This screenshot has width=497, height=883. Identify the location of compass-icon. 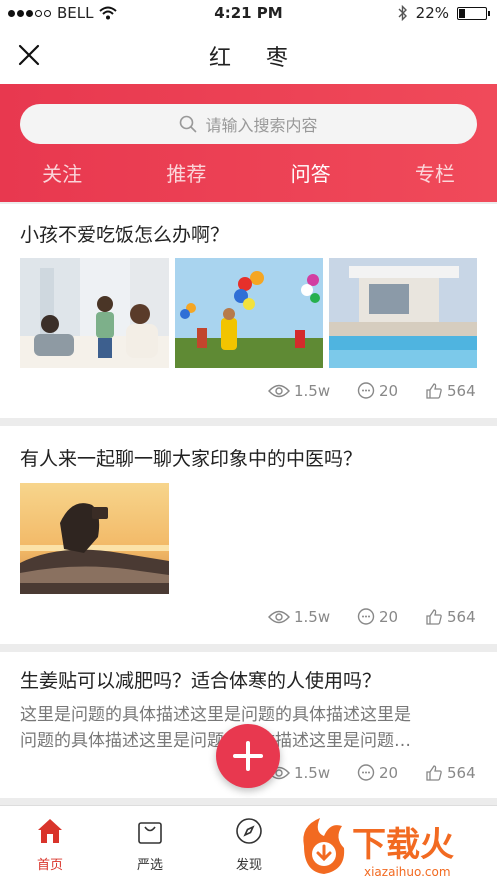
(249, 831).